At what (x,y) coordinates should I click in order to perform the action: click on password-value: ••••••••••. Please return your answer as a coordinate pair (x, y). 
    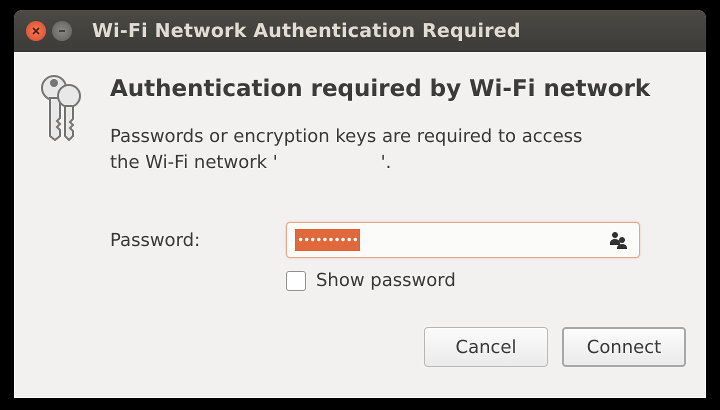
    Looking at the image, I should click on (327, 240).